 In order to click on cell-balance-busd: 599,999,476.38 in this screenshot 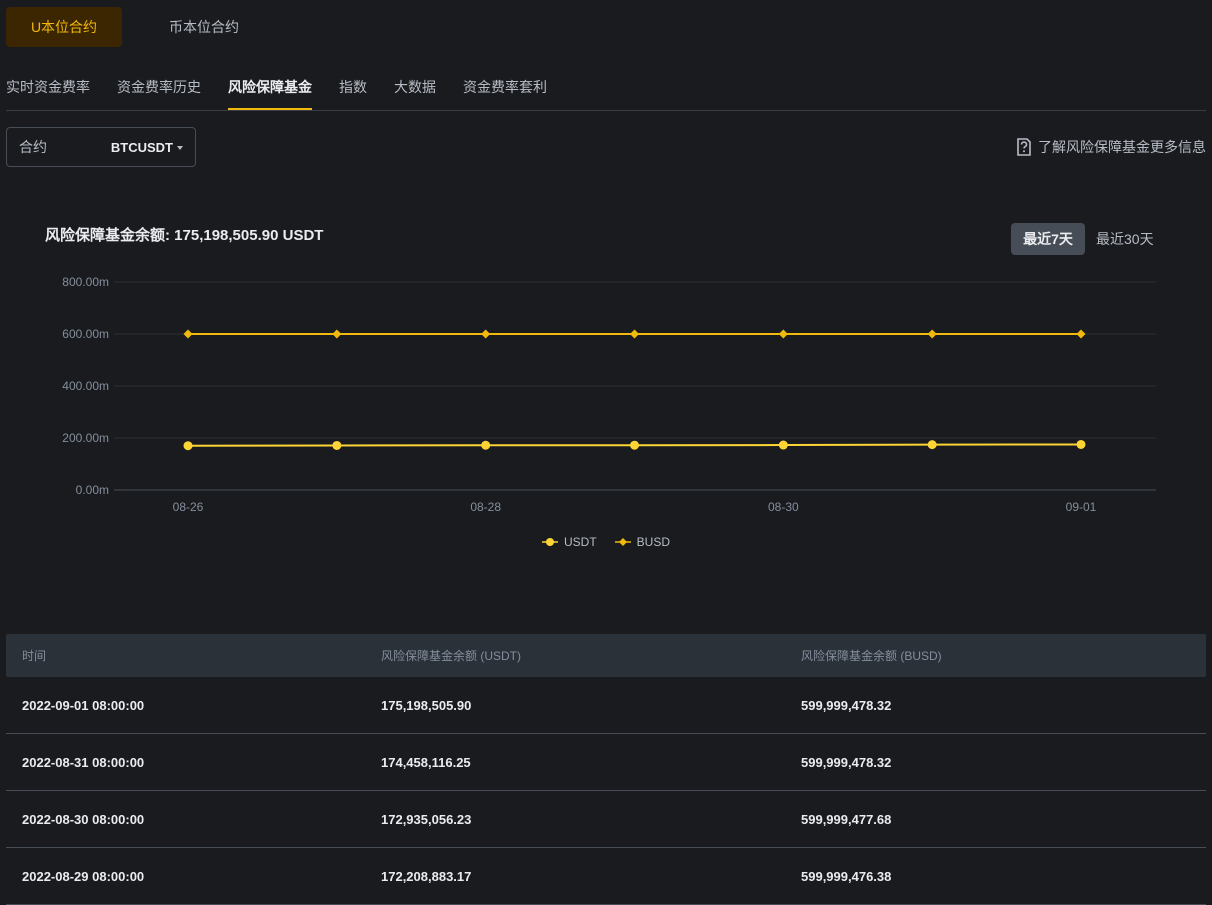, I will do `click(846, 876)`.